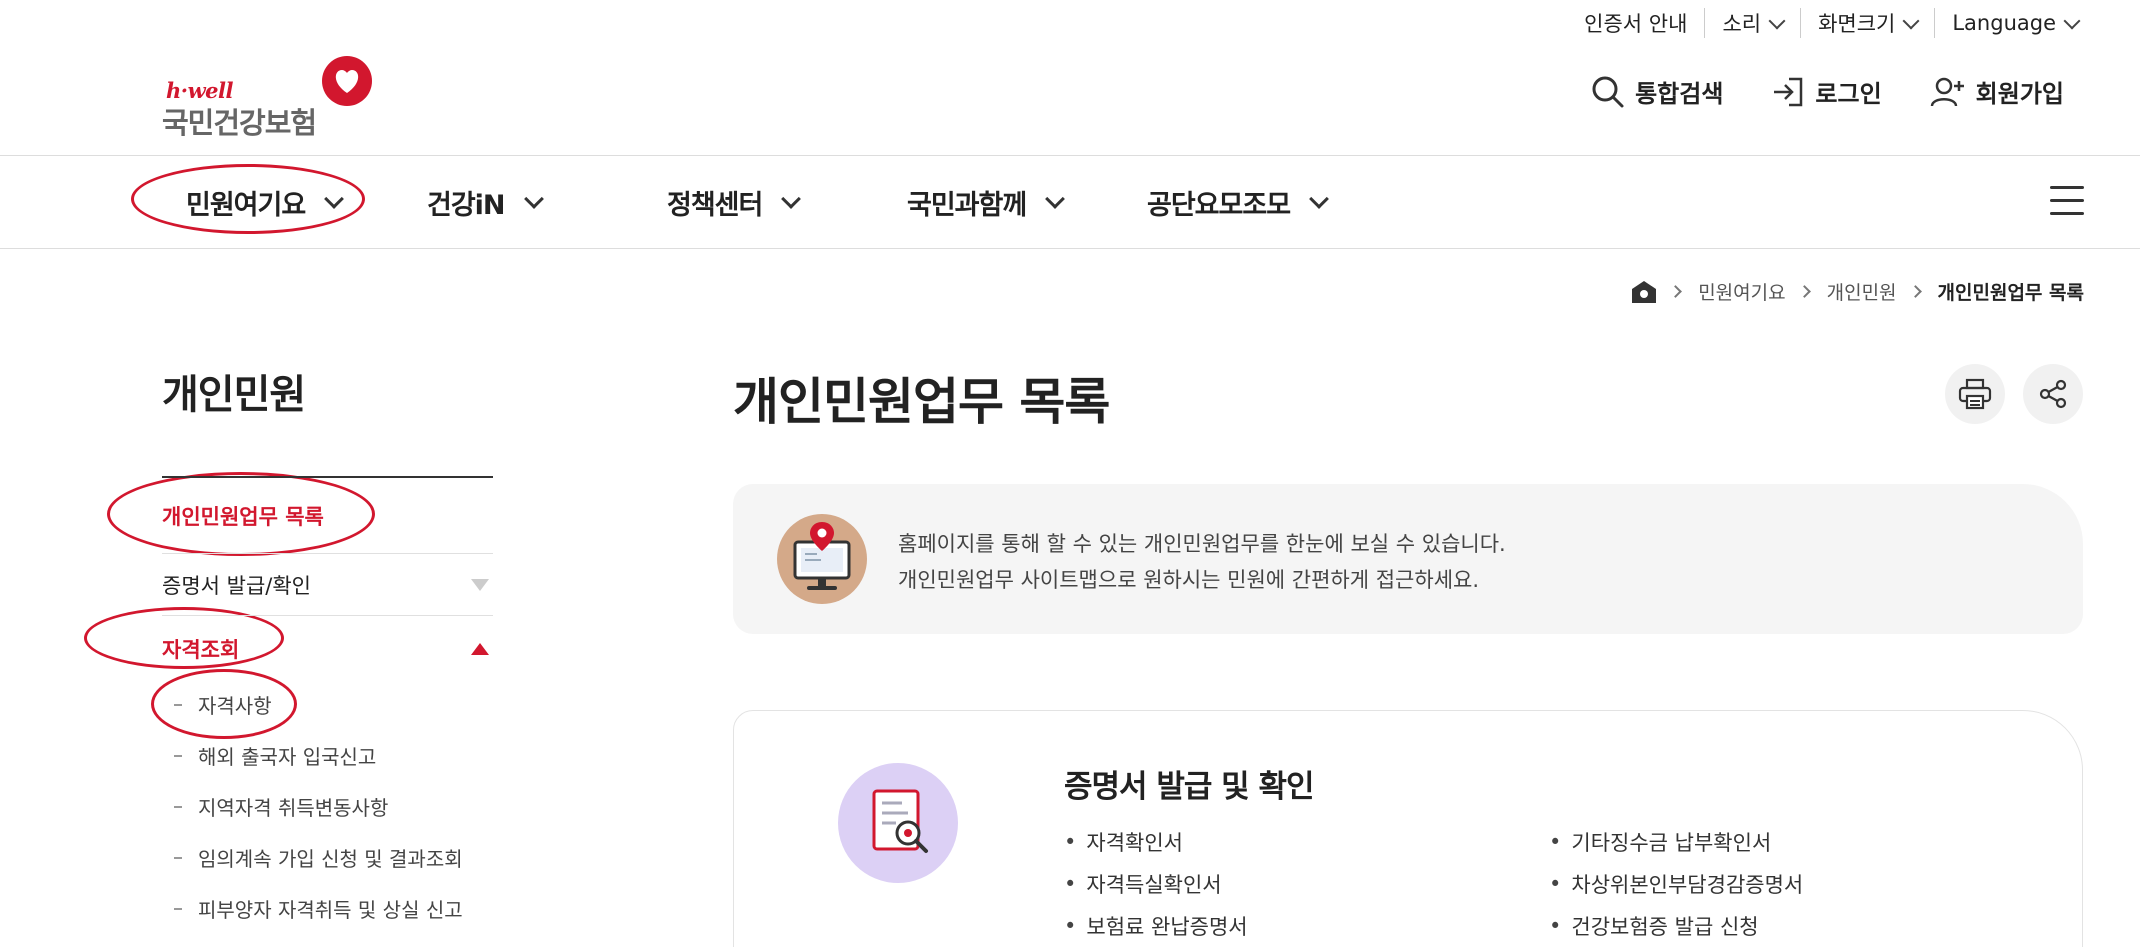  I want to click on list-item: 차상위본인부담경감증명서, so click(1676, 884).